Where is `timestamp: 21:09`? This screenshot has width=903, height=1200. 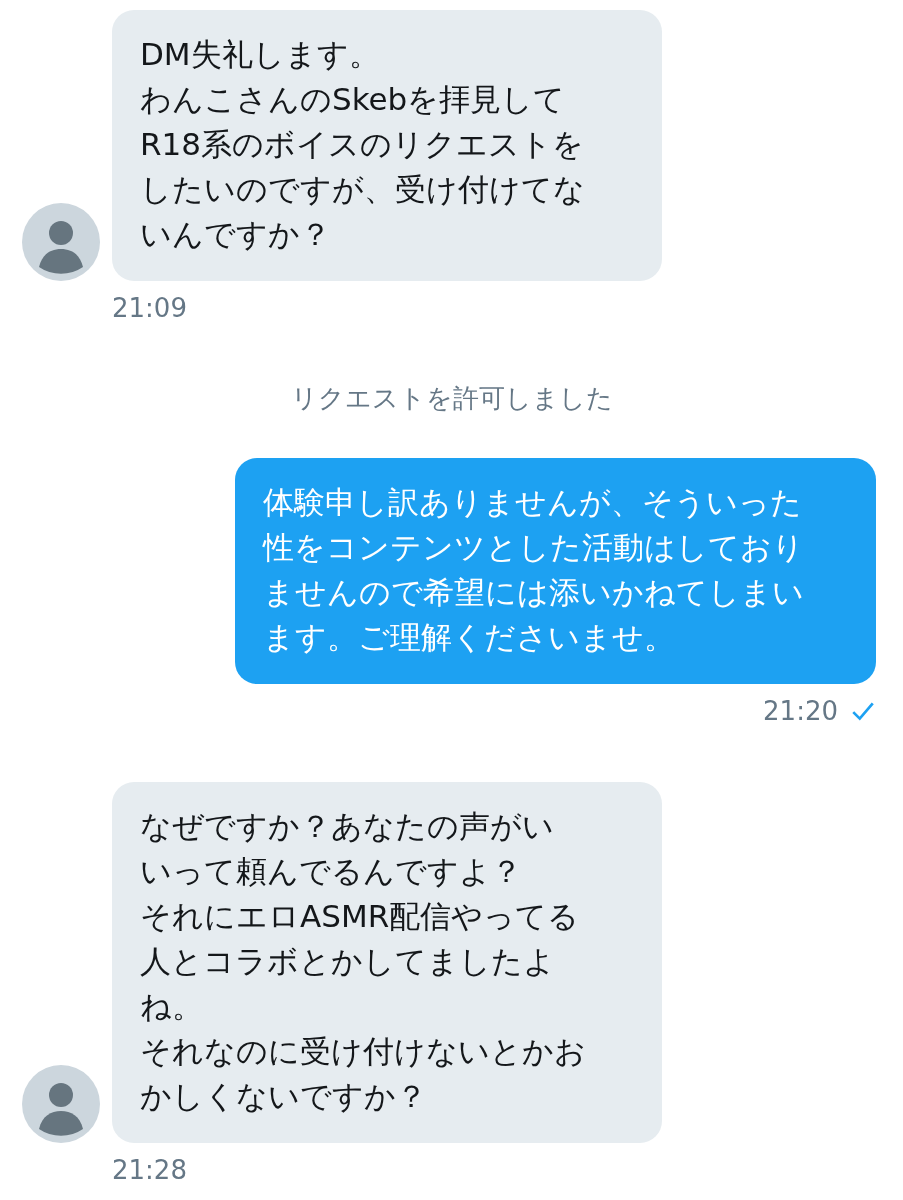
timestamp: 21:09 is located at coordinates (149, 308).